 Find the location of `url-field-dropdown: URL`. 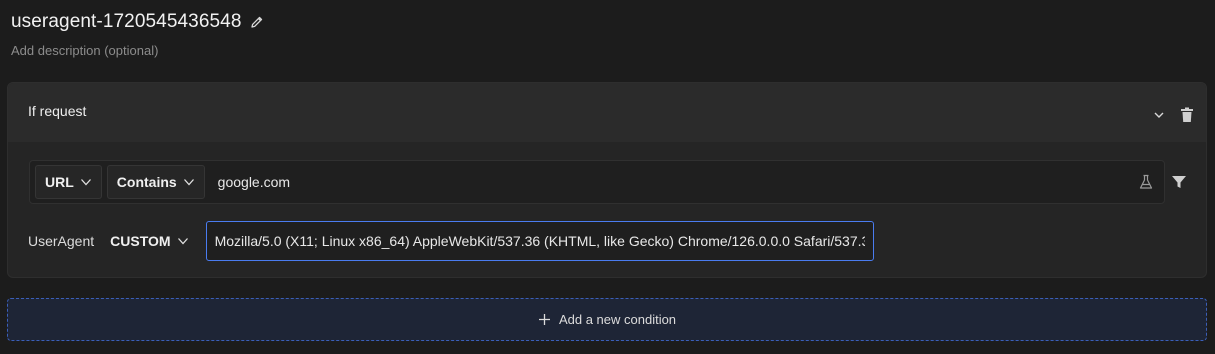

url-field-dropdown: URL is located at coordinates (68, 182).